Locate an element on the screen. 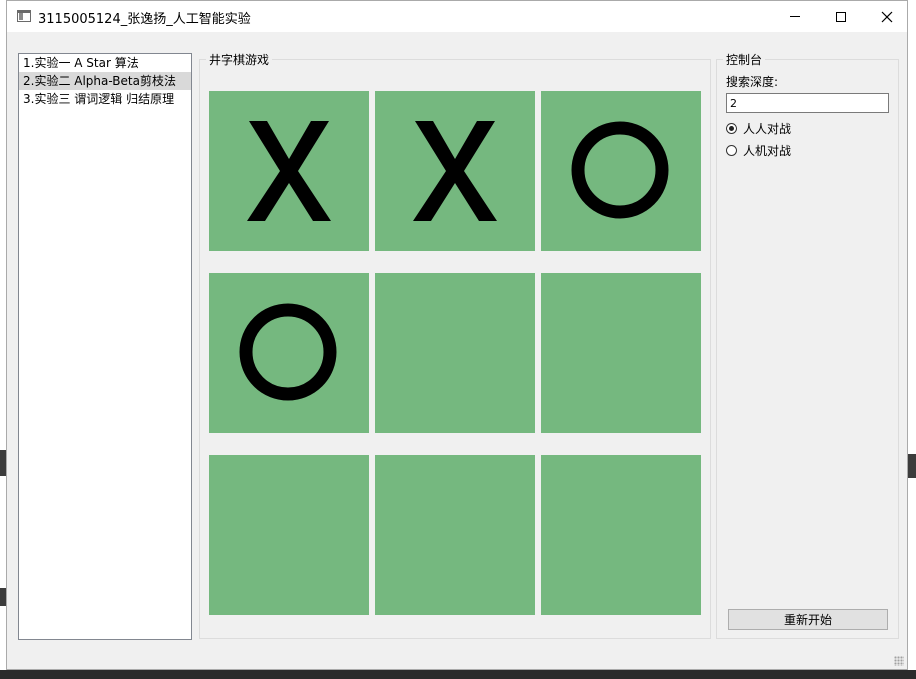  search-depth-label: 搜索深度: is located at coordinates (752, 82).